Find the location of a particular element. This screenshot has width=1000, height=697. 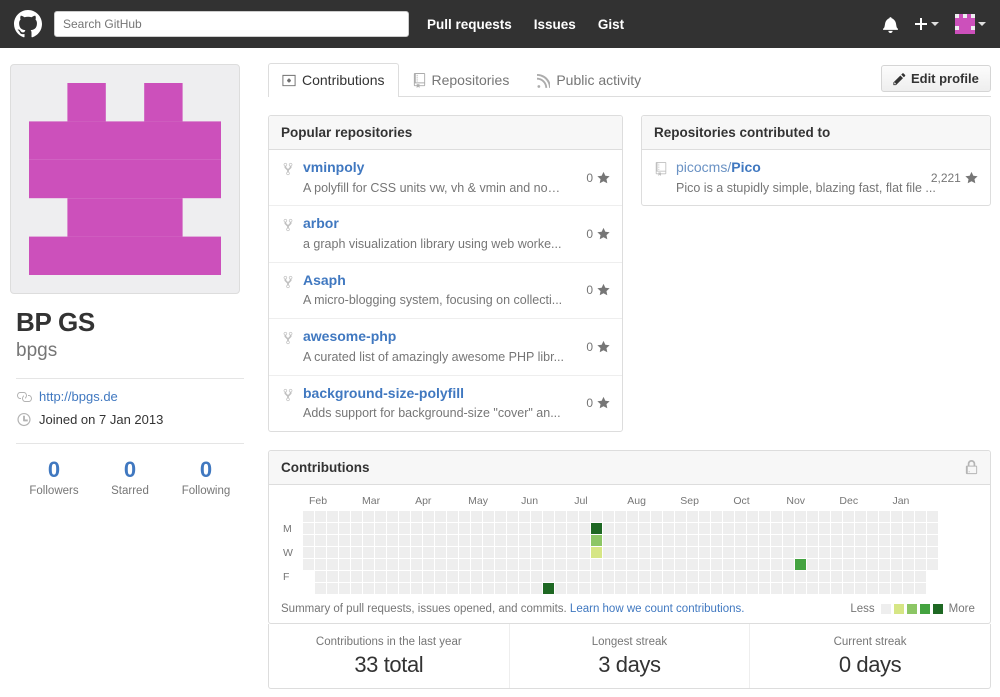

repo-stars: 2,221 is located at coordinates (954, 178).